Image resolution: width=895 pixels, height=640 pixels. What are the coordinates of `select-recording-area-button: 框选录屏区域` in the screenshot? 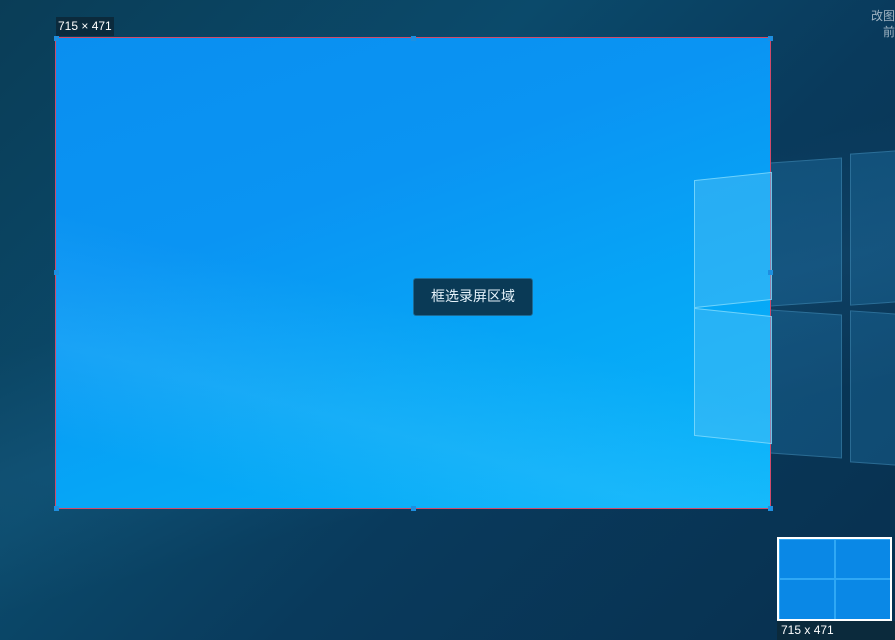 It's located at (473, 297).